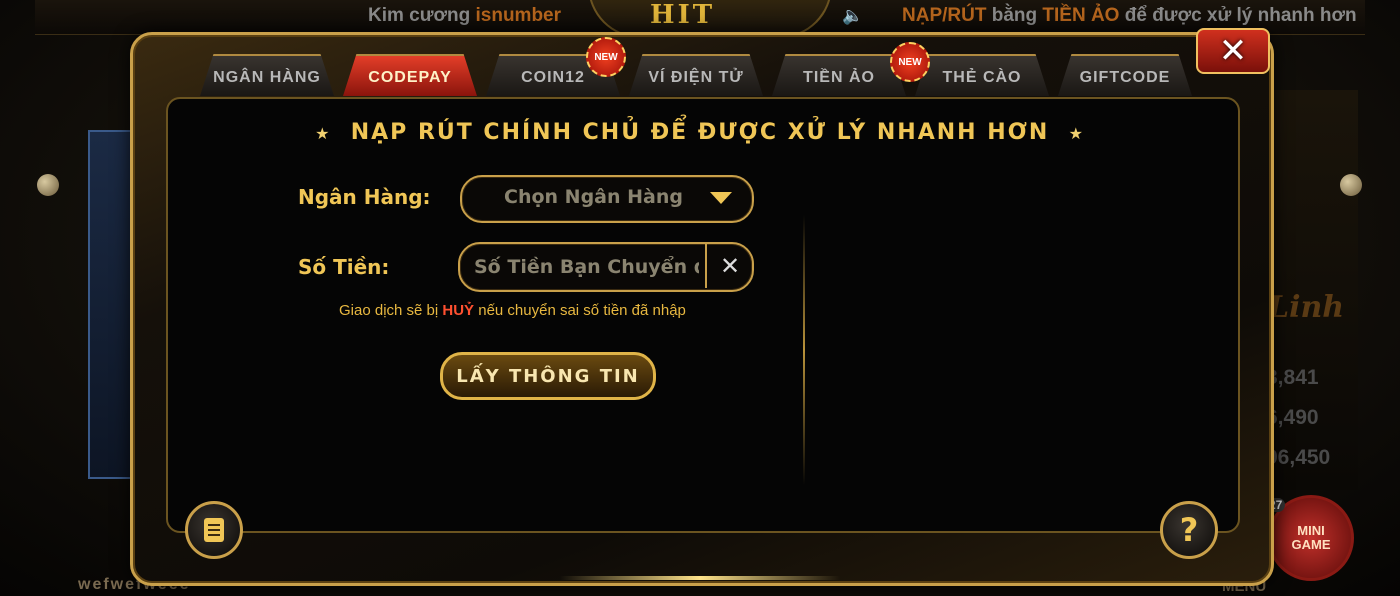 The width and height of the screenshot is (1400, 596). Describe the element at coordinates (721, 198) in the screenshot. I see `chevron-down-icon` at that location.